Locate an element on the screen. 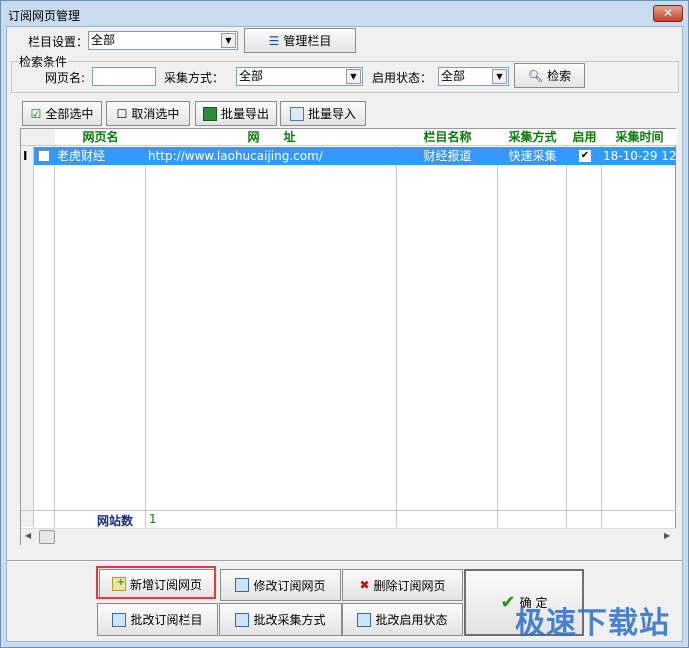 Image resolution: width=689 pixels, height=648 pixels. batch-method-button: 批改采集方式 is located at coordinates (280, 619).